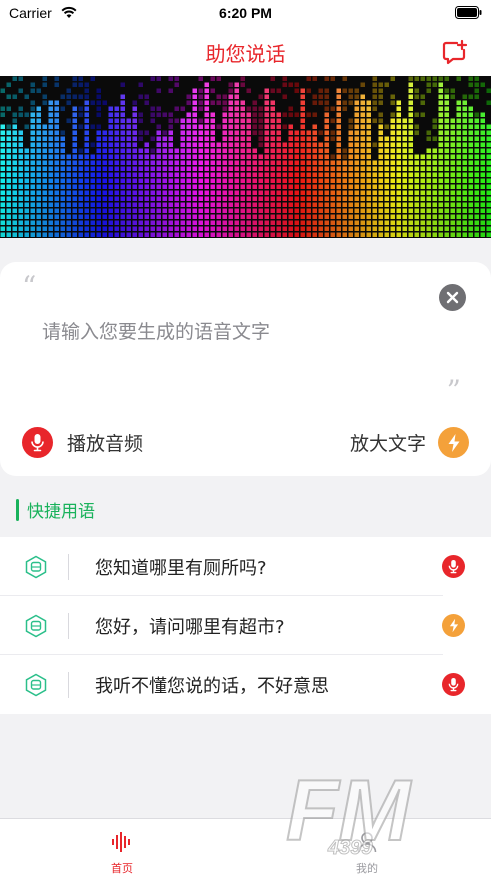 This screenshot has height=878, width=491. I want to click on phrase-row: 我听不懂您说的话，不好意思, so click(245, 684).